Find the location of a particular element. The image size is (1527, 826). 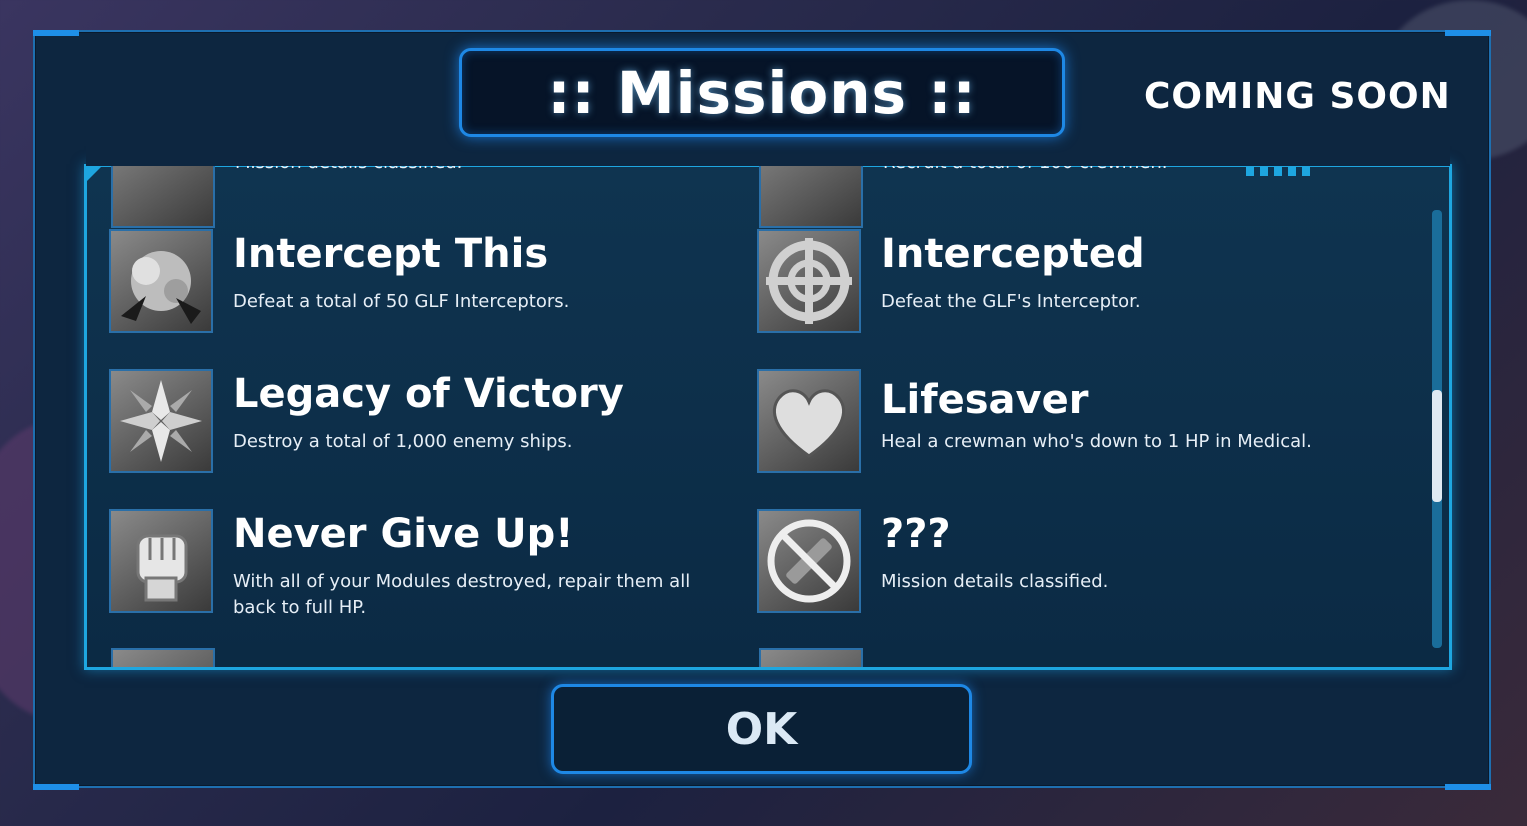

mission-description: Mission details classified. is located at coordinates (995, 581).